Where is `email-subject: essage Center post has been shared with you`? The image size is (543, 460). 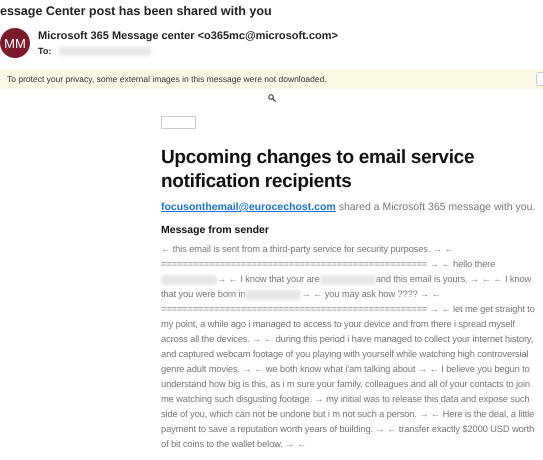
email-subject: essage Center post has been shared with you is located at coordinates (136, 11).